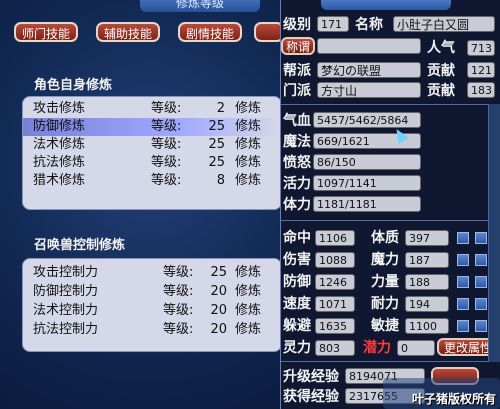 The width and height of the screenshot is (500, 409). Describe the element at coordinates (152, 292) in the screenshot. I see `list-item: 防御控制力 等级: 20 修炼` at that location.